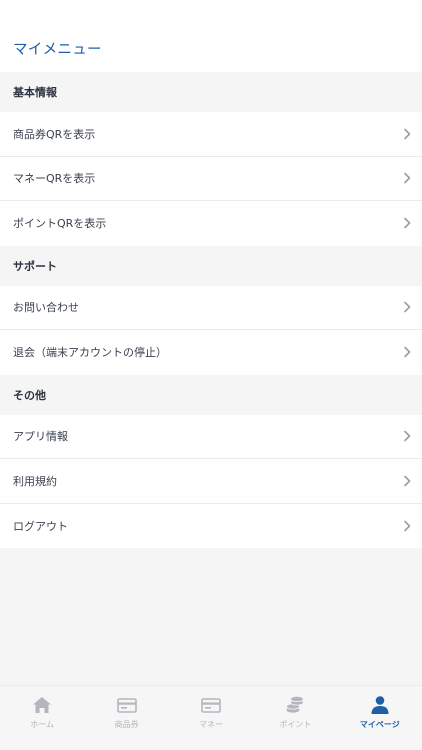 This screenshot has width=422, height=750. I want to click on tab-mypage: マイページ, so click(380, 718).